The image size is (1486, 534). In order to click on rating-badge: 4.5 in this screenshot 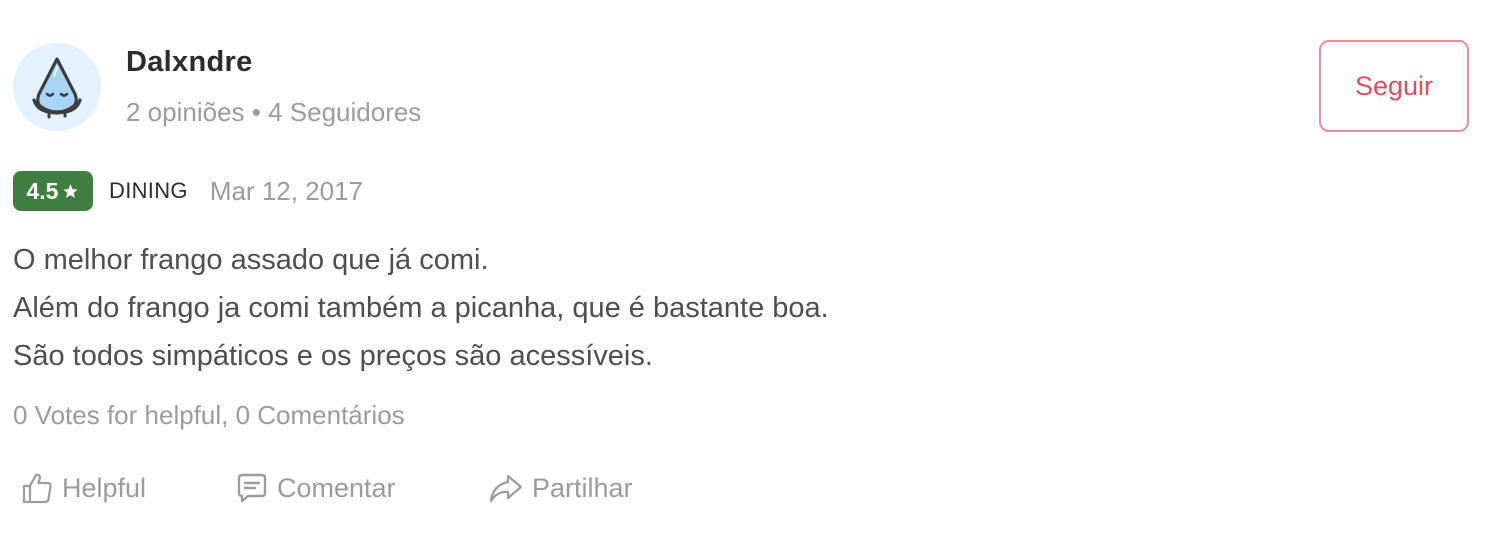, I will do `click(53, 191)`.